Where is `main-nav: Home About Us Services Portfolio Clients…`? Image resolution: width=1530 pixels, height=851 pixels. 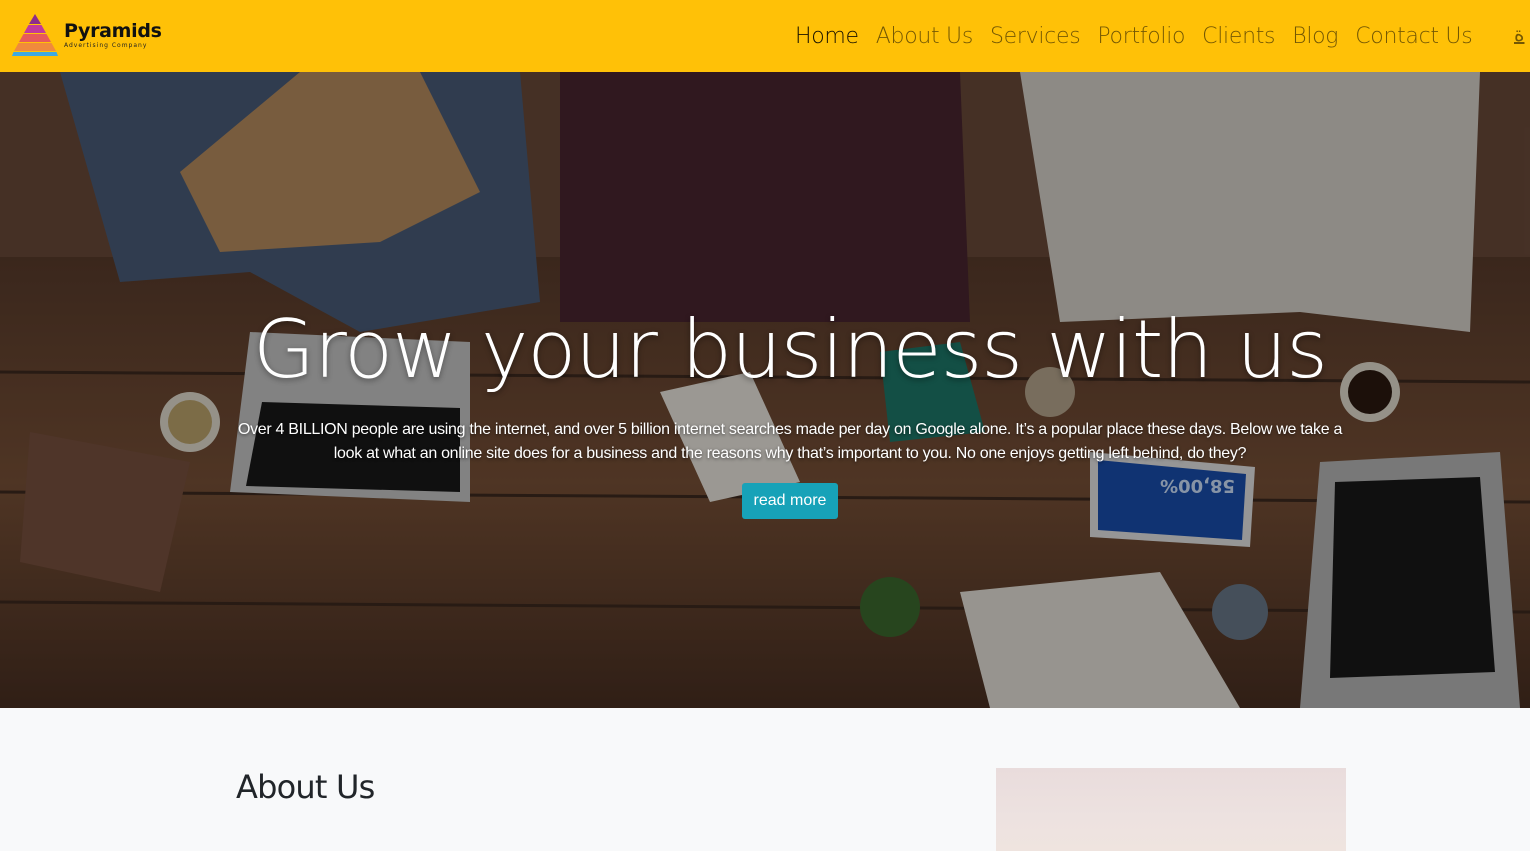 main-nav: Home About Us Services Portfolio Clients… is located at coordinates (1142, 36).